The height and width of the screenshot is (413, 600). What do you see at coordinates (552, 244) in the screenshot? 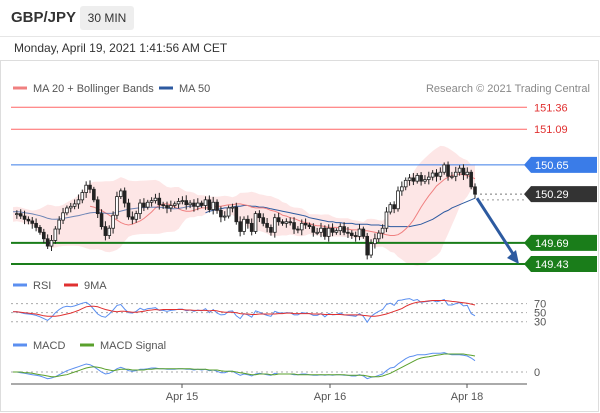
I see `level-tag-text: 149.69` at bounding box center [552, 244].